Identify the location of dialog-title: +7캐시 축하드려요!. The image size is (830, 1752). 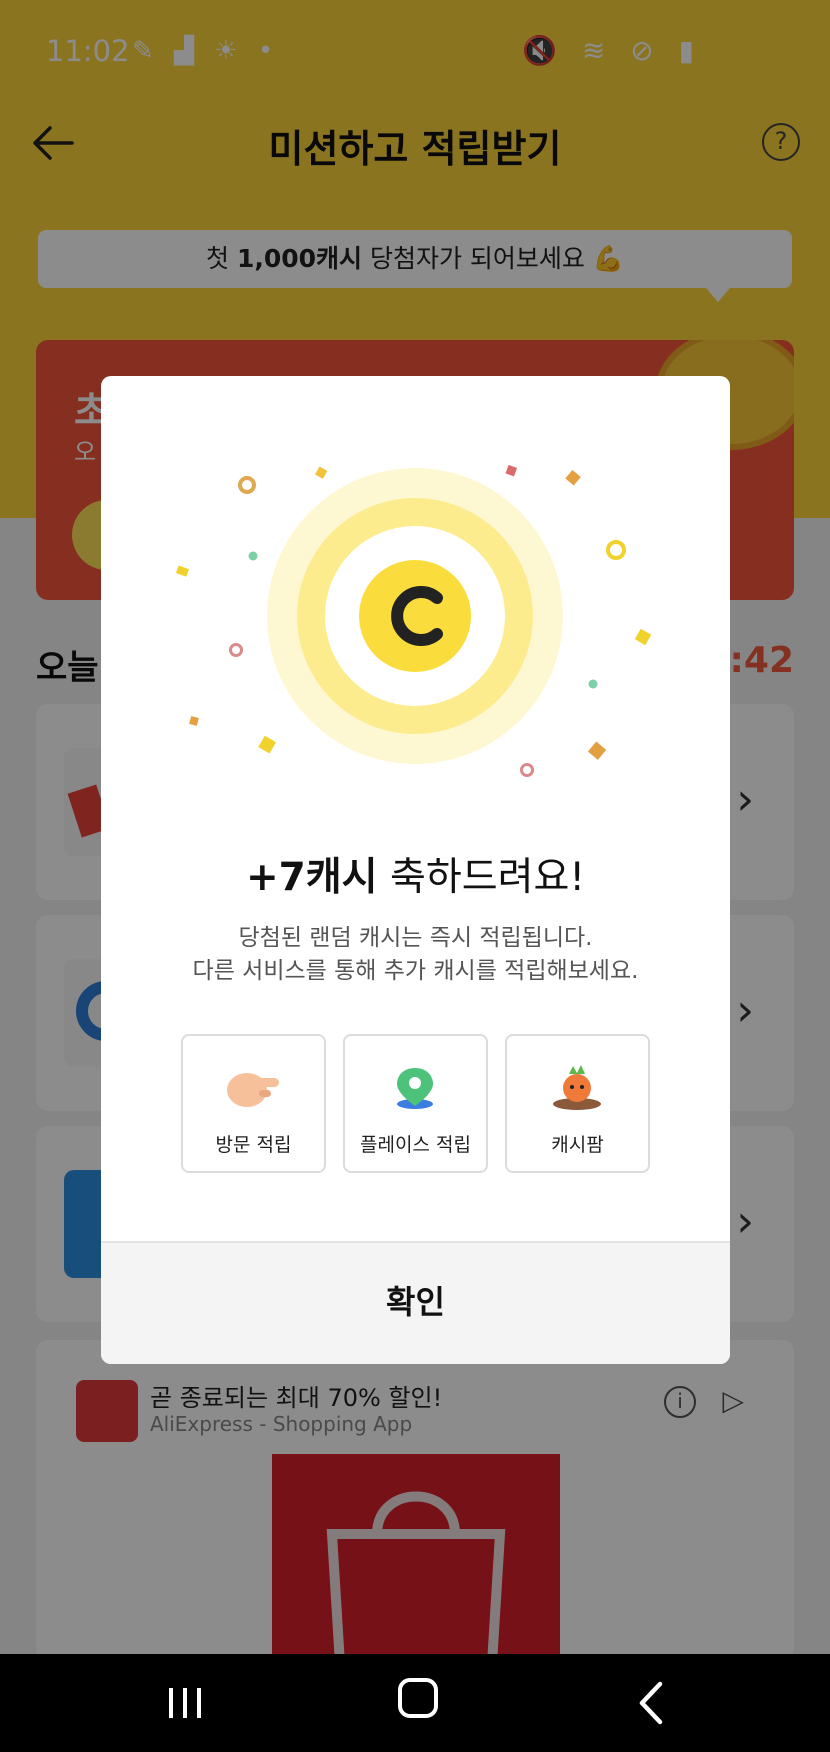
(415, 874).